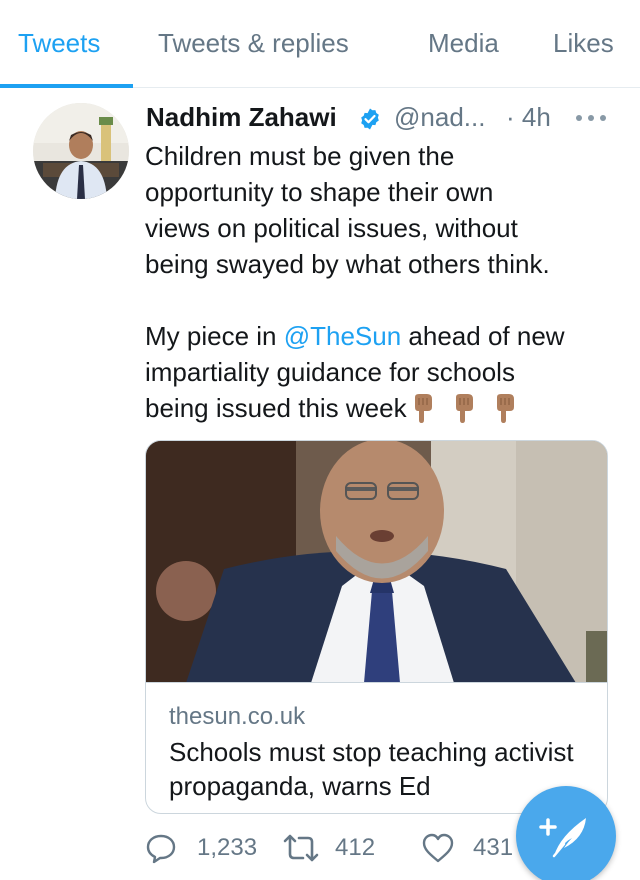  Describe the element at coordinates (355, 847) in the screenshot. I see `retweet-count: 412` at that location.